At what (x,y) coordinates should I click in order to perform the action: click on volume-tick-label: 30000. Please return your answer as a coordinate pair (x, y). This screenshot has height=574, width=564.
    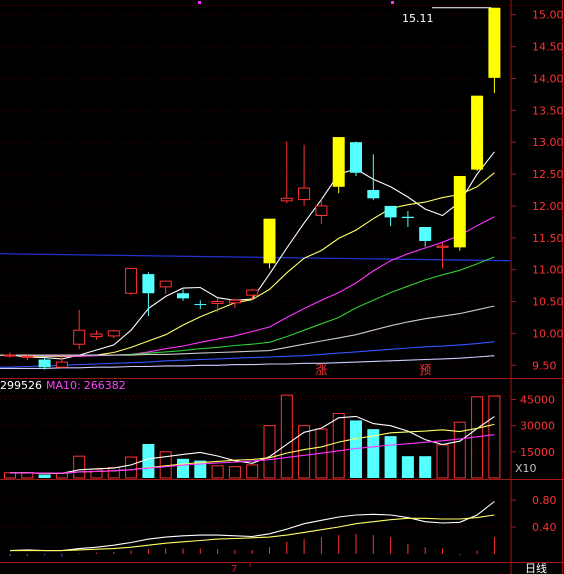
    Looking at the image, I should click on (537, 426).